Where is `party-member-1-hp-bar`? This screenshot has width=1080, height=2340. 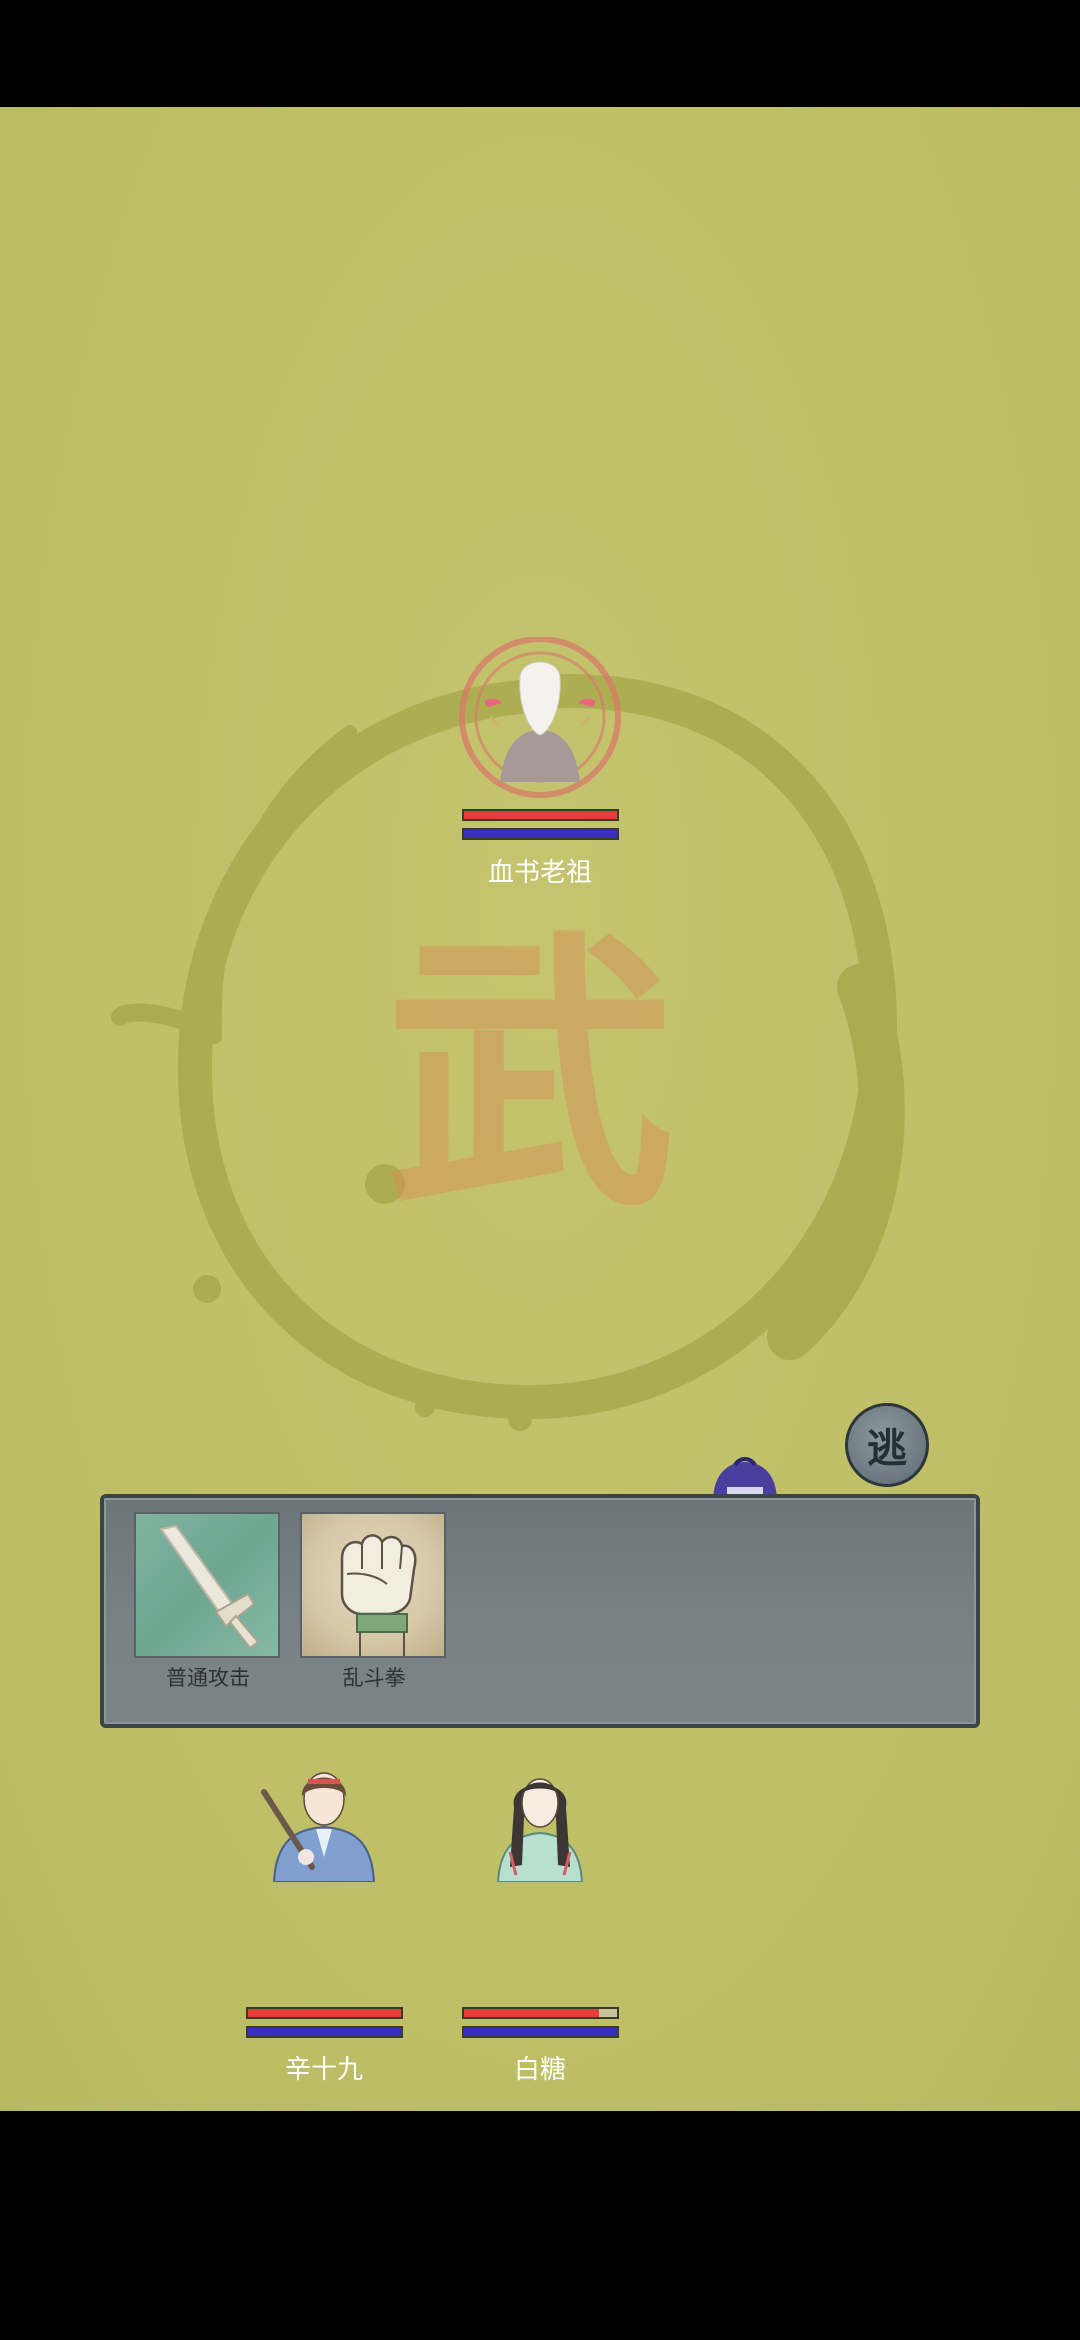 party-member-1-hp-bar is located at coordinates (324, 2013).